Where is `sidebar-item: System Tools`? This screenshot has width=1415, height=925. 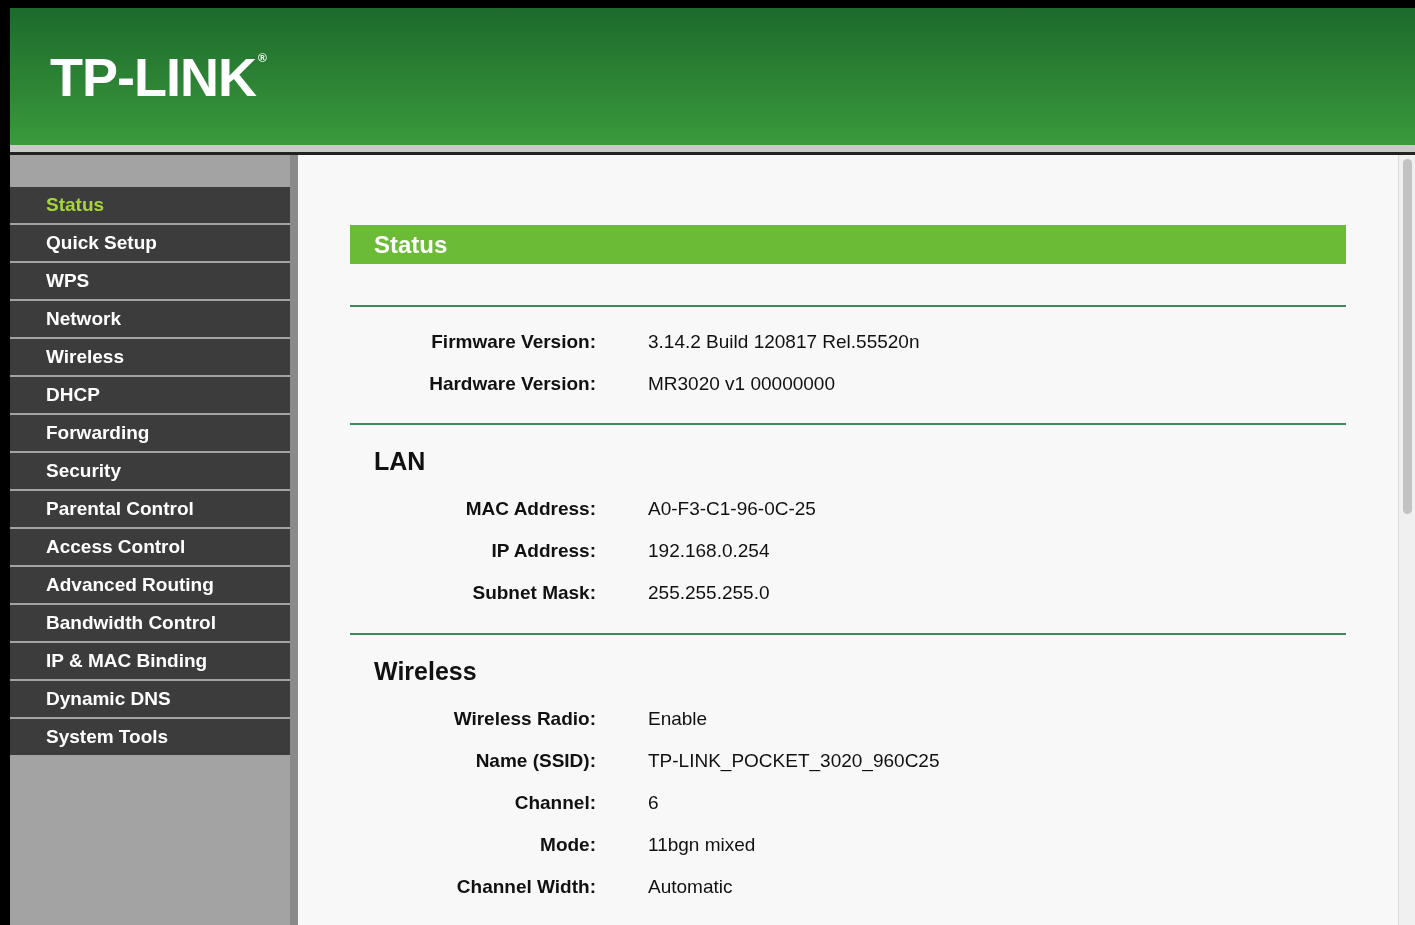 sidebar-item: System Tools is located at coordinates (150, 737).